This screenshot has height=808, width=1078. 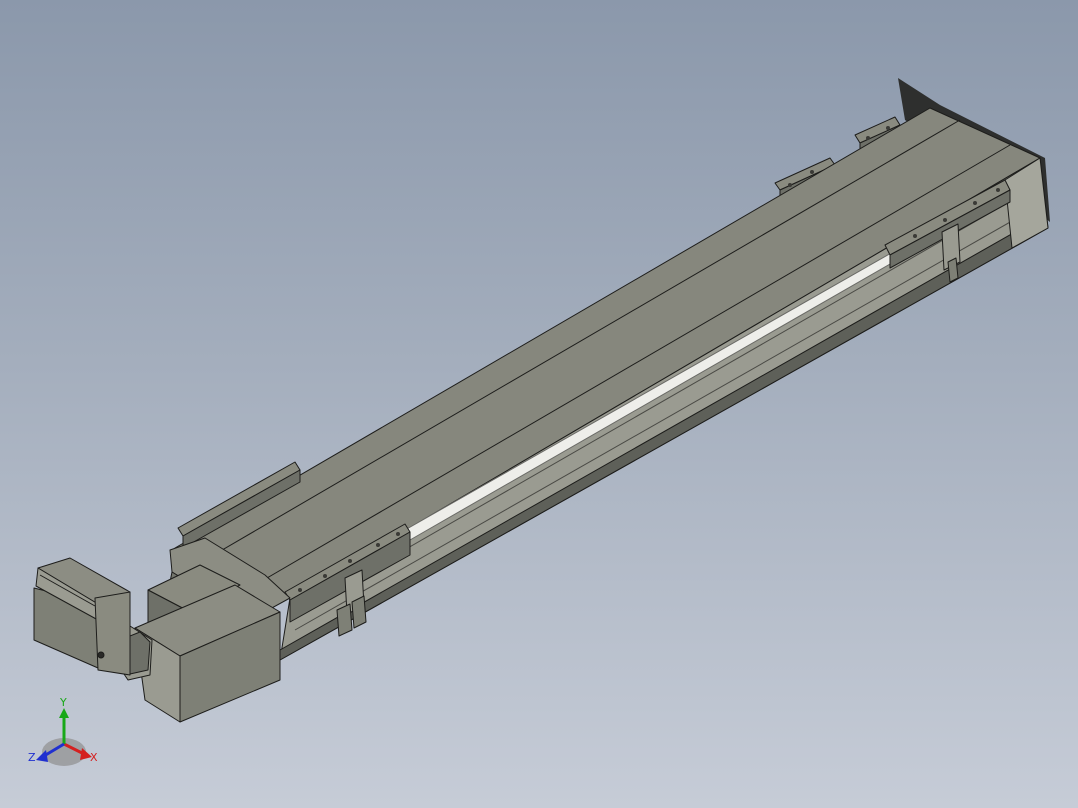 What do you see at coordinates (63, 702) in the screenshot?
I see `triad-y-label: Y` at bounding box center [63, 702].